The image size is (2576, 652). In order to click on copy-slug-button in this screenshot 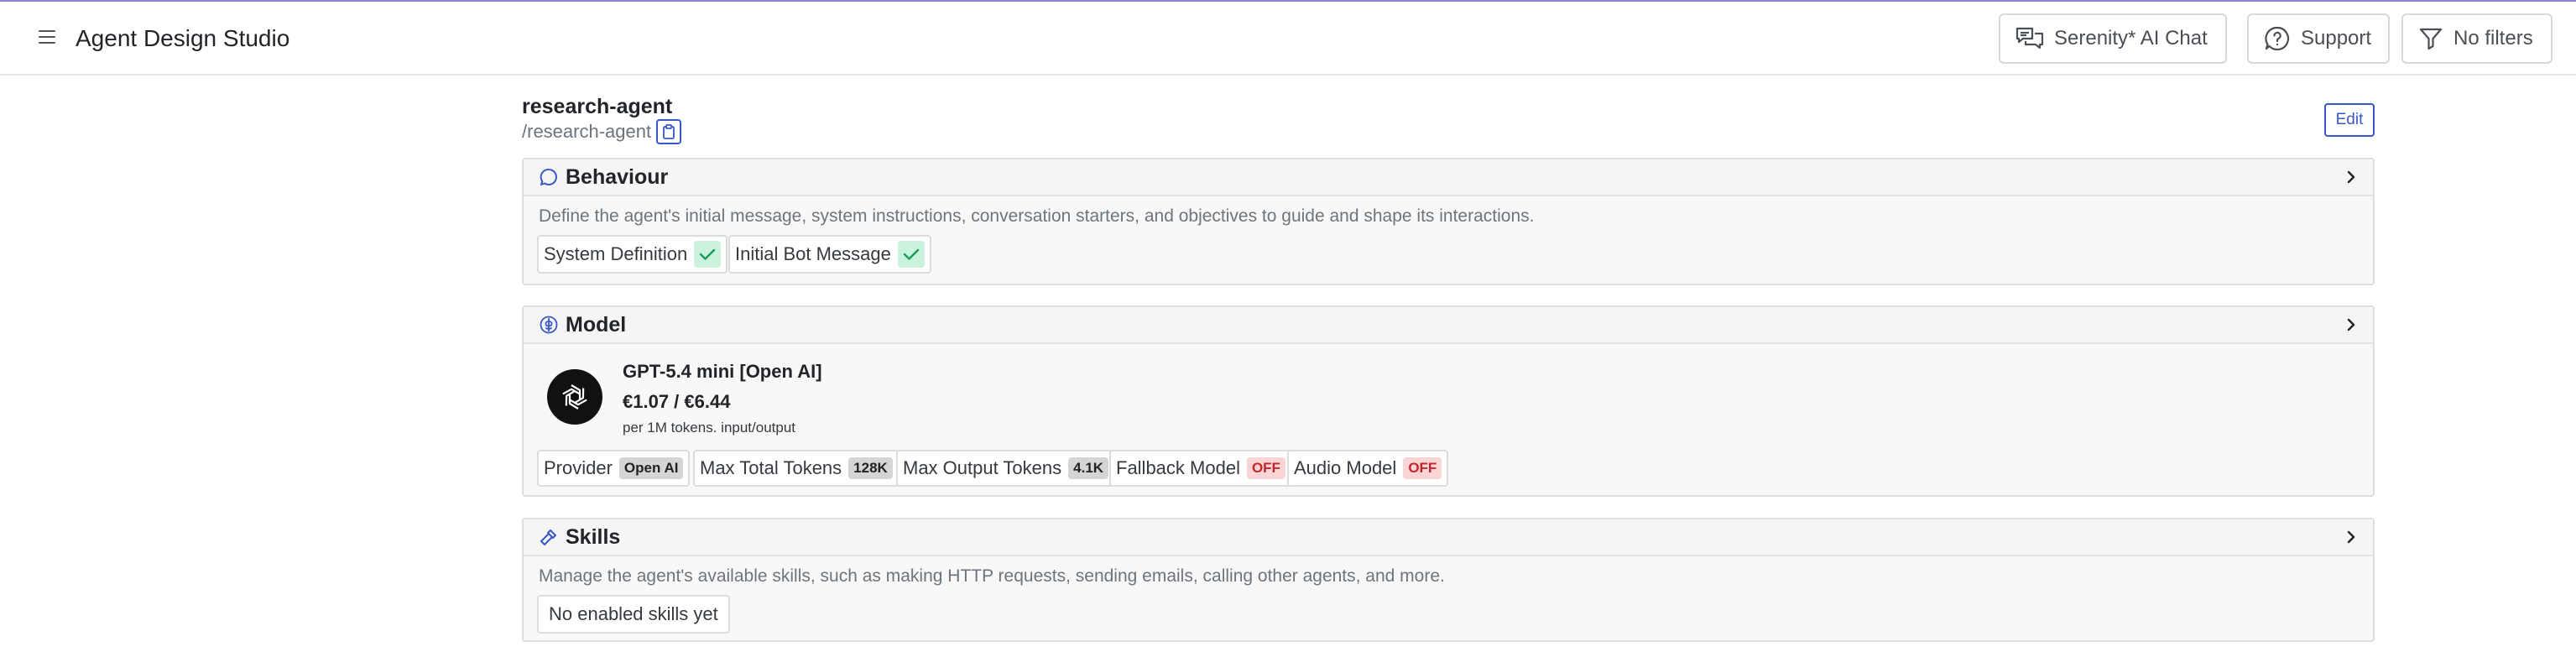, I will do `click(669, 131)`.